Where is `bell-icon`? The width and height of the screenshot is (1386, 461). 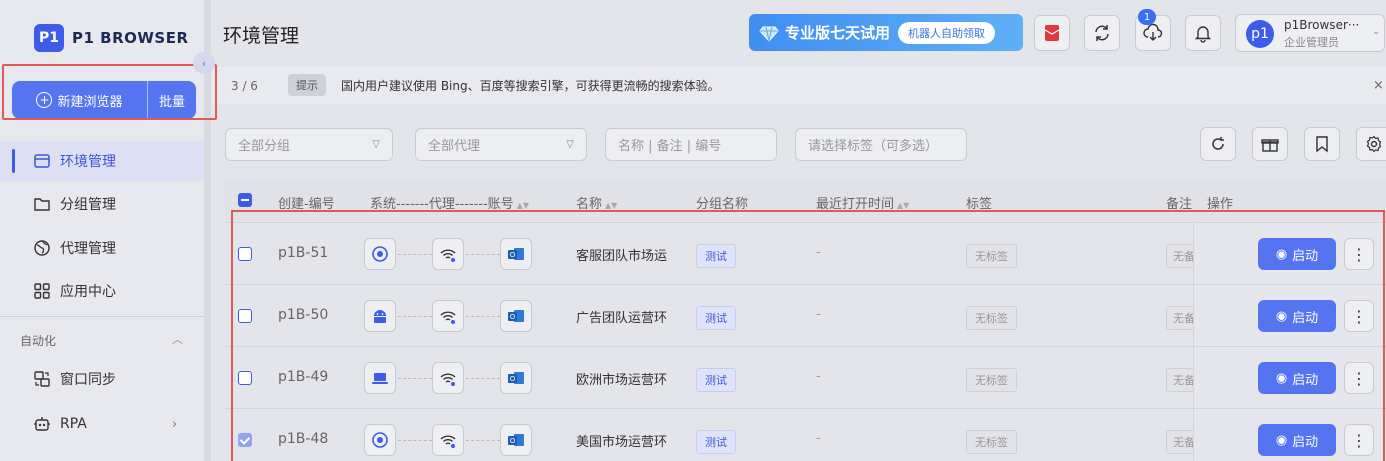 bell-icon is located at coordinates (1203, 34).